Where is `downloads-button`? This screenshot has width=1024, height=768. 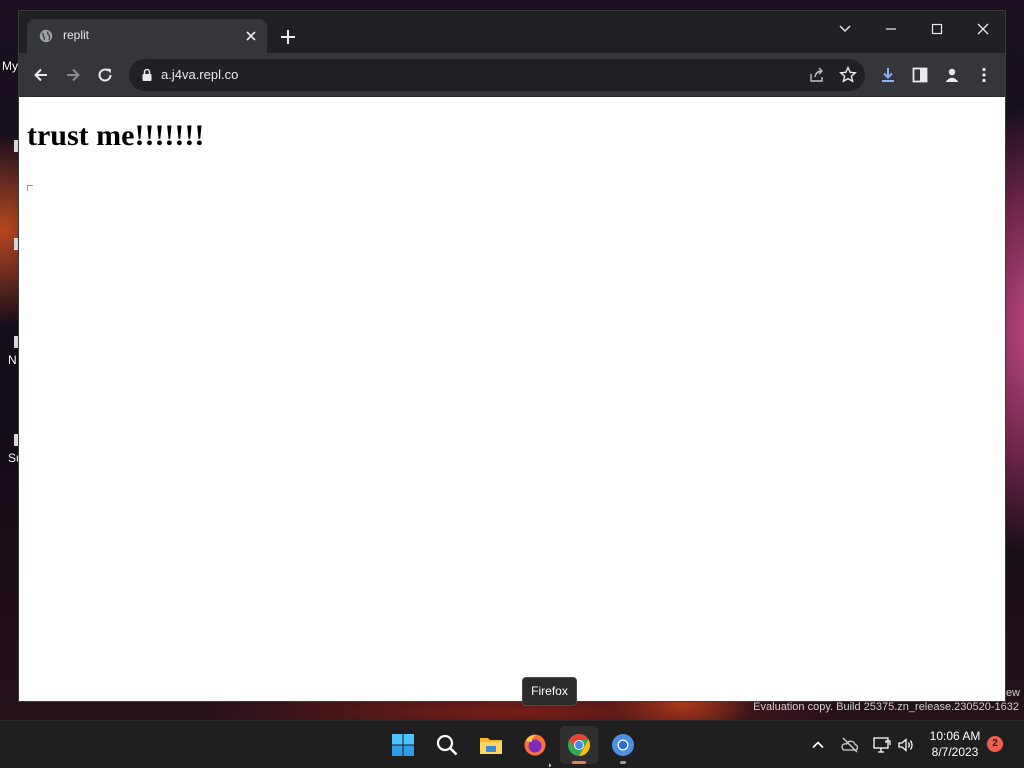
downloads-button is located at coordinates (888, 75).